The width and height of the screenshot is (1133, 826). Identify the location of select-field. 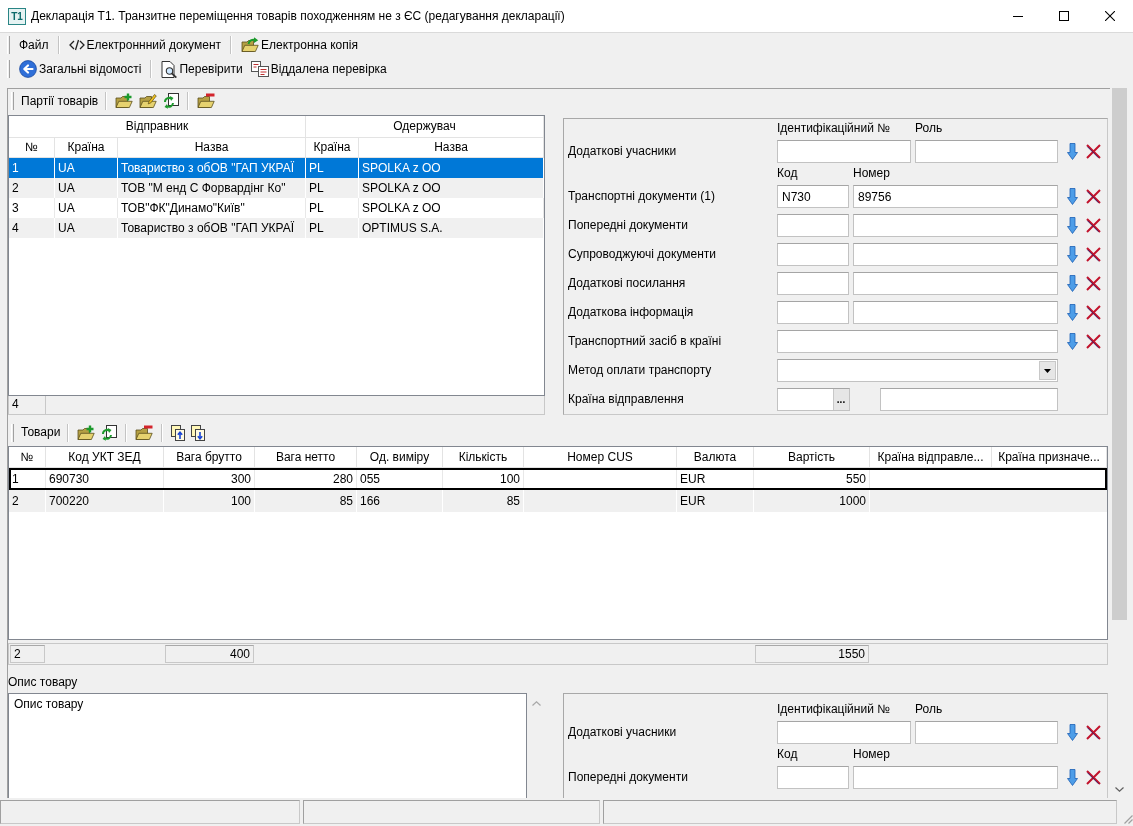
(917, 370).